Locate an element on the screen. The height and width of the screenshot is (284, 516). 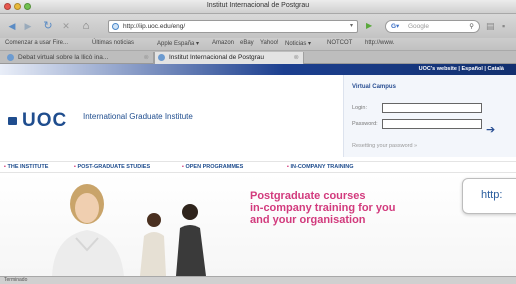
menu-item-postgraduate: ▪ POST-GRADUATE STUDIES is located at coordinates (112, 167).